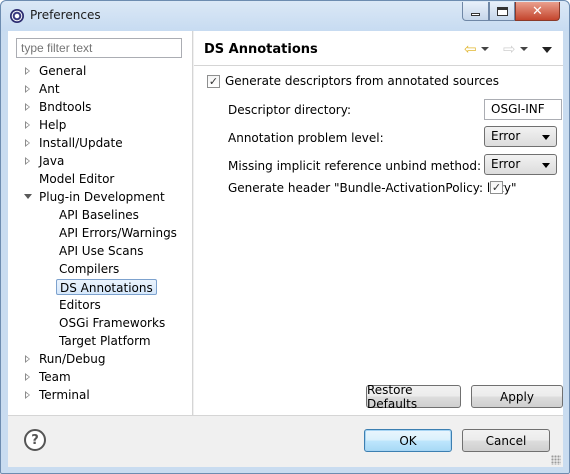  Describe the element at coordinates (285, 415) in the screenshot. I see `bottom-separator` at that location.